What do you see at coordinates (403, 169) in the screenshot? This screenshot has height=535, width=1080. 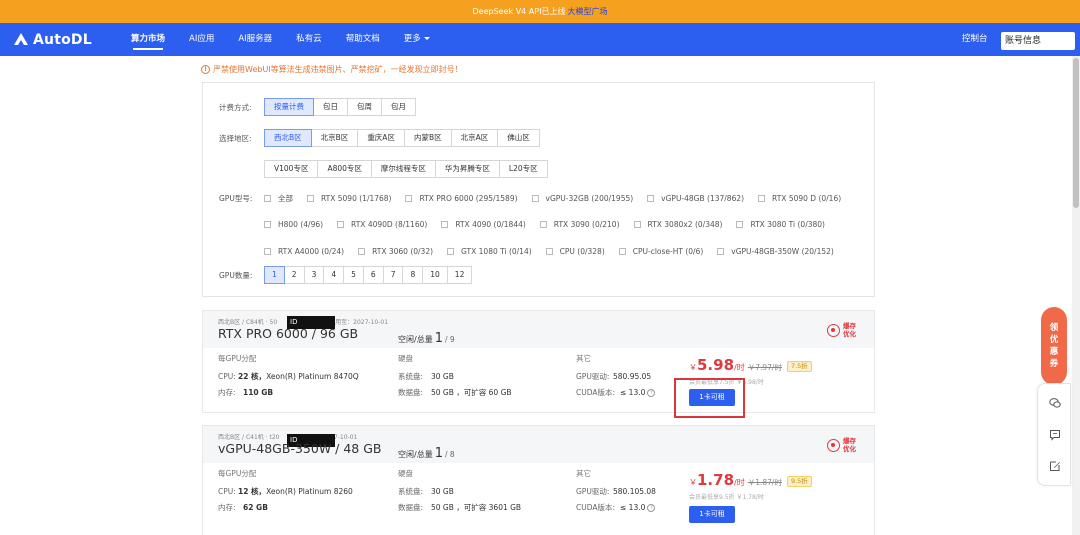 I see `region-zone-option: 摩尔线程专区` at bounding box center [403, 169].